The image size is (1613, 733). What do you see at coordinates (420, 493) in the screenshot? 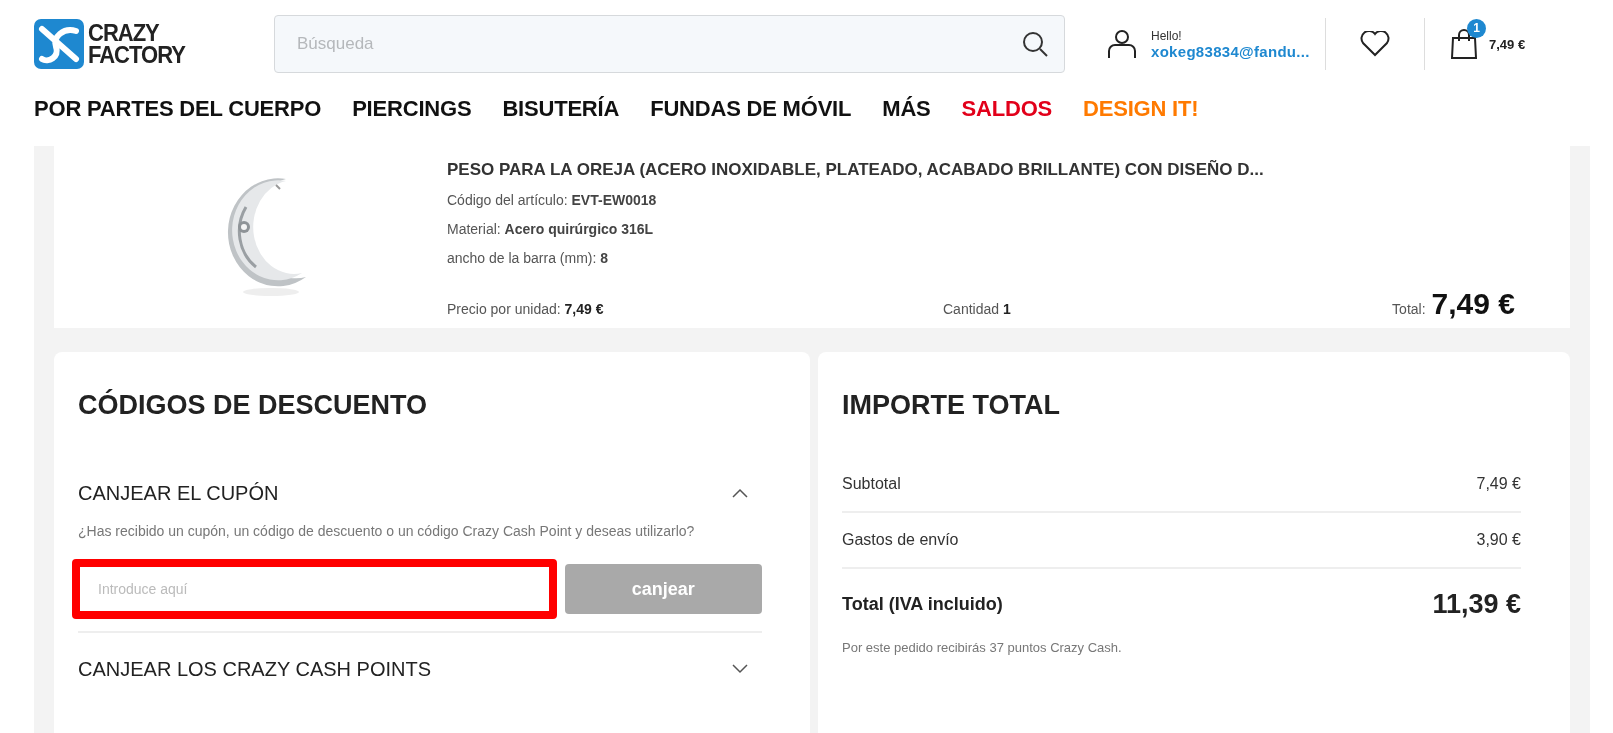
I see `accordion-header: CANJEAR EL CUPÓN` at bounding box center [420, 493].